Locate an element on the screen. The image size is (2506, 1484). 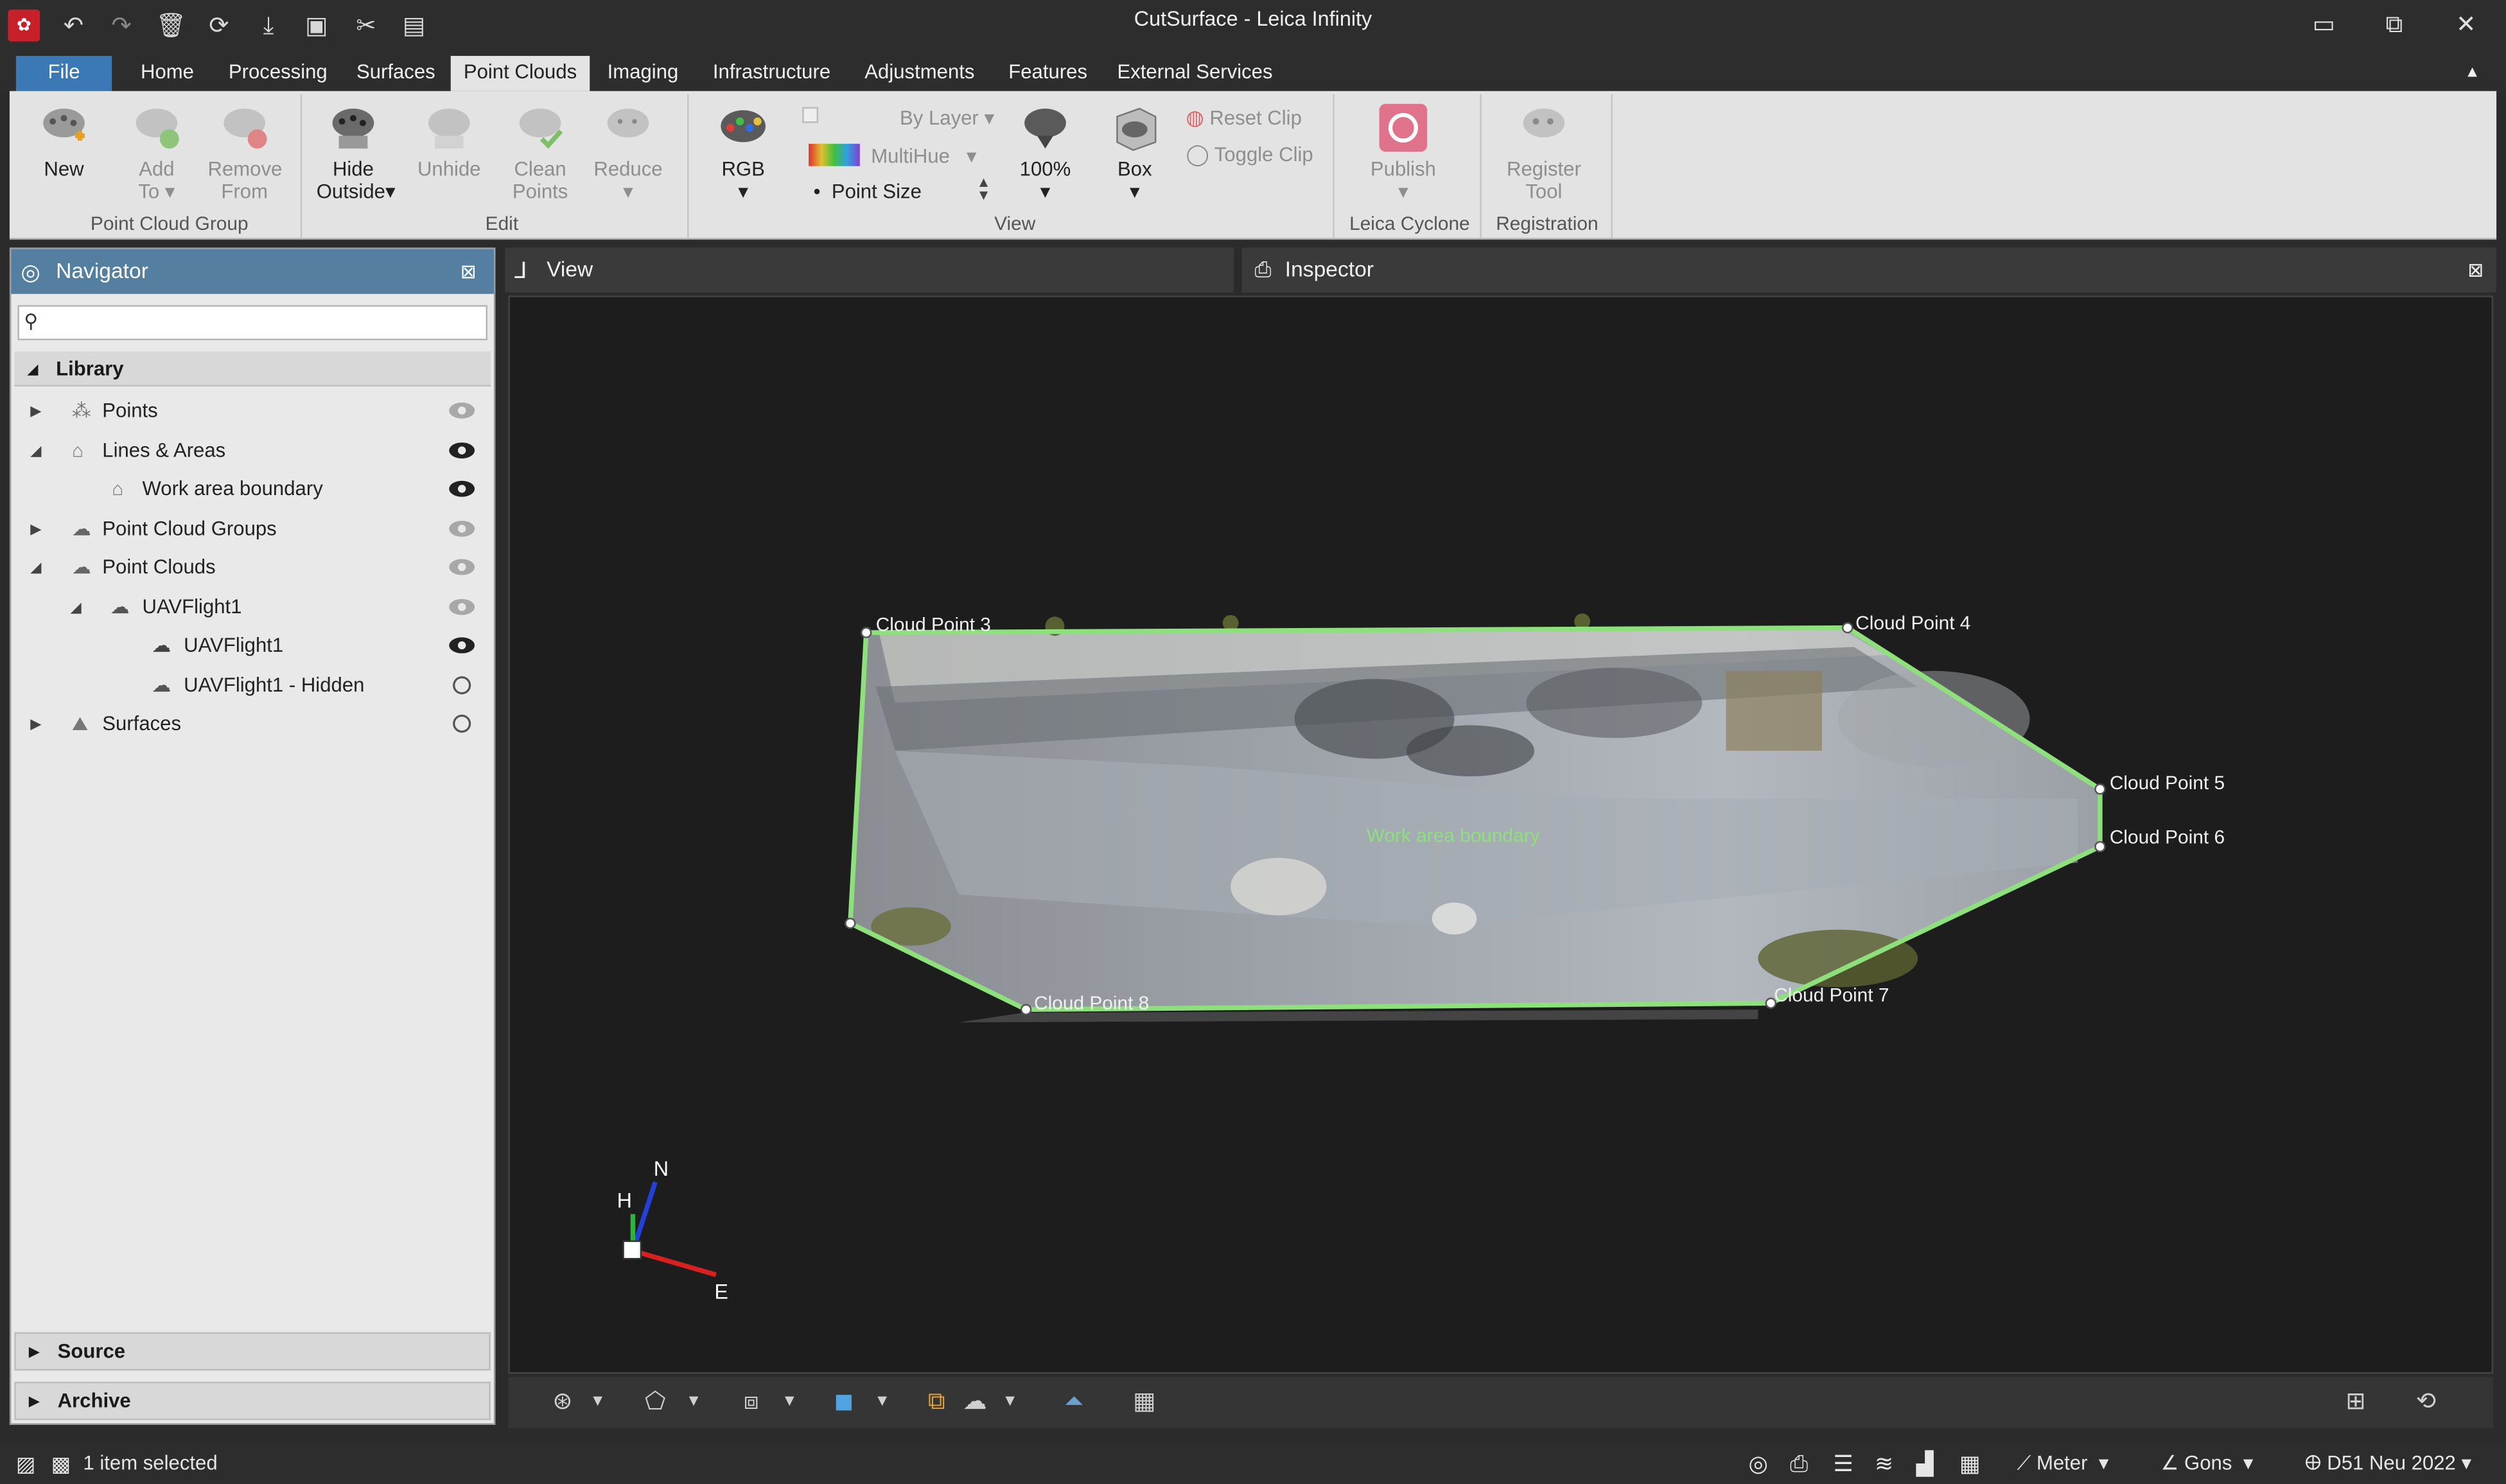
multihue-dropdown: MultiHue ▾ is located at coordinates (923, 156).